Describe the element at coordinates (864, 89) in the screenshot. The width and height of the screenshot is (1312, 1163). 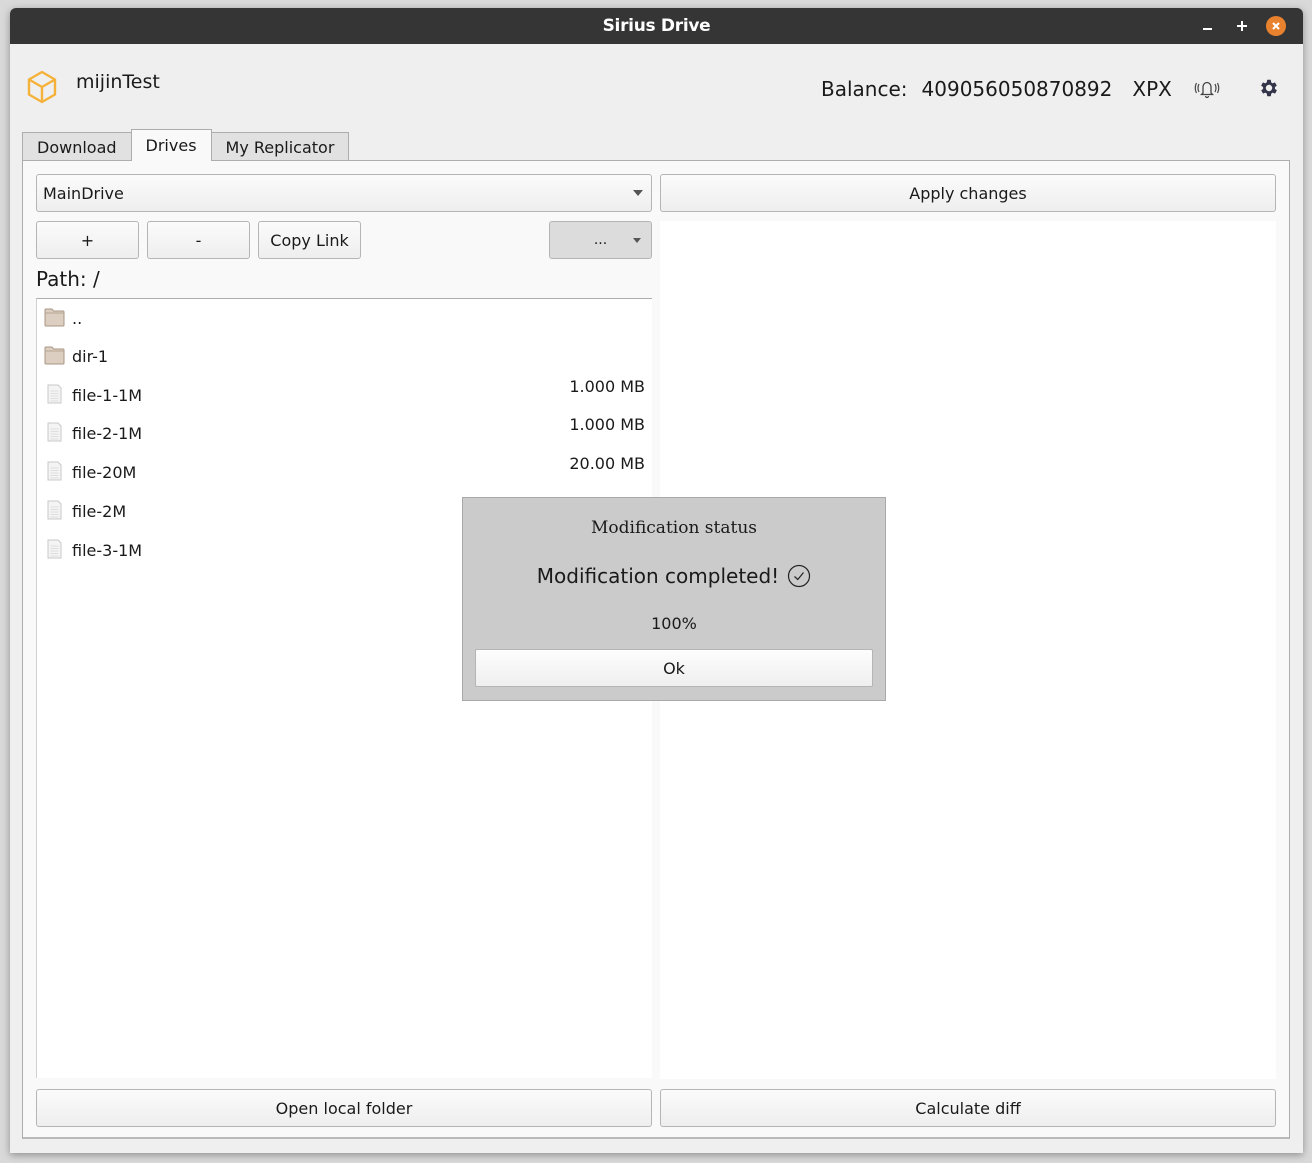
I see `balance-label: Balance:` at that location.